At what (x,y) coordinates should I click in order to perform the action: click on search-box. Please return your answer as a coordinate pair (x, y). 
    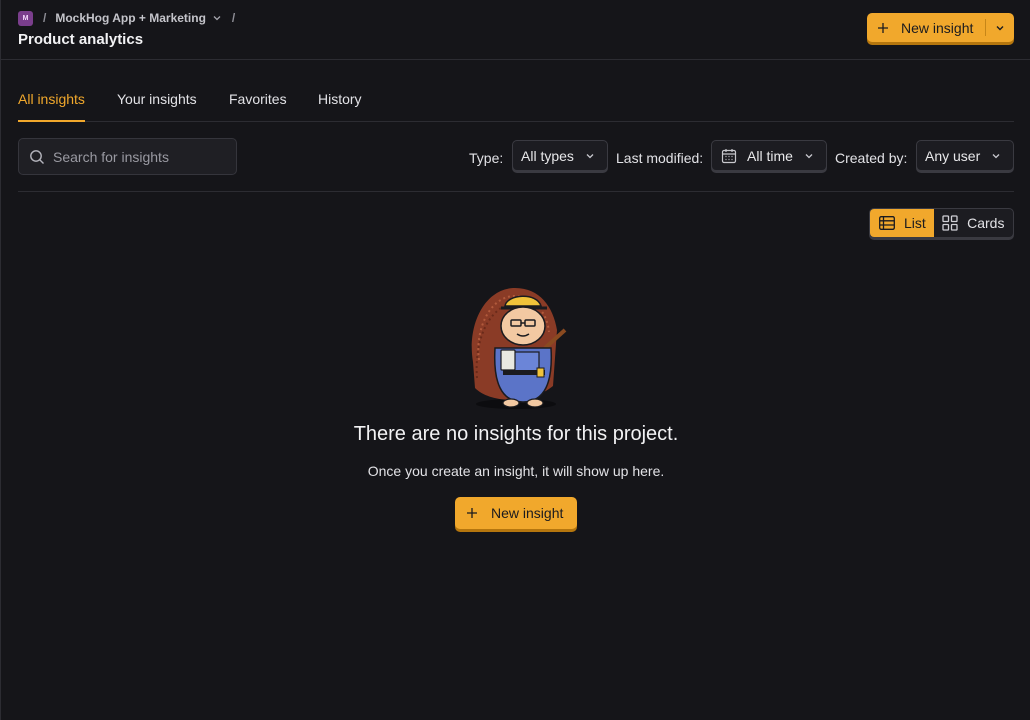
    Looking at the image, I should click on (127, 156).